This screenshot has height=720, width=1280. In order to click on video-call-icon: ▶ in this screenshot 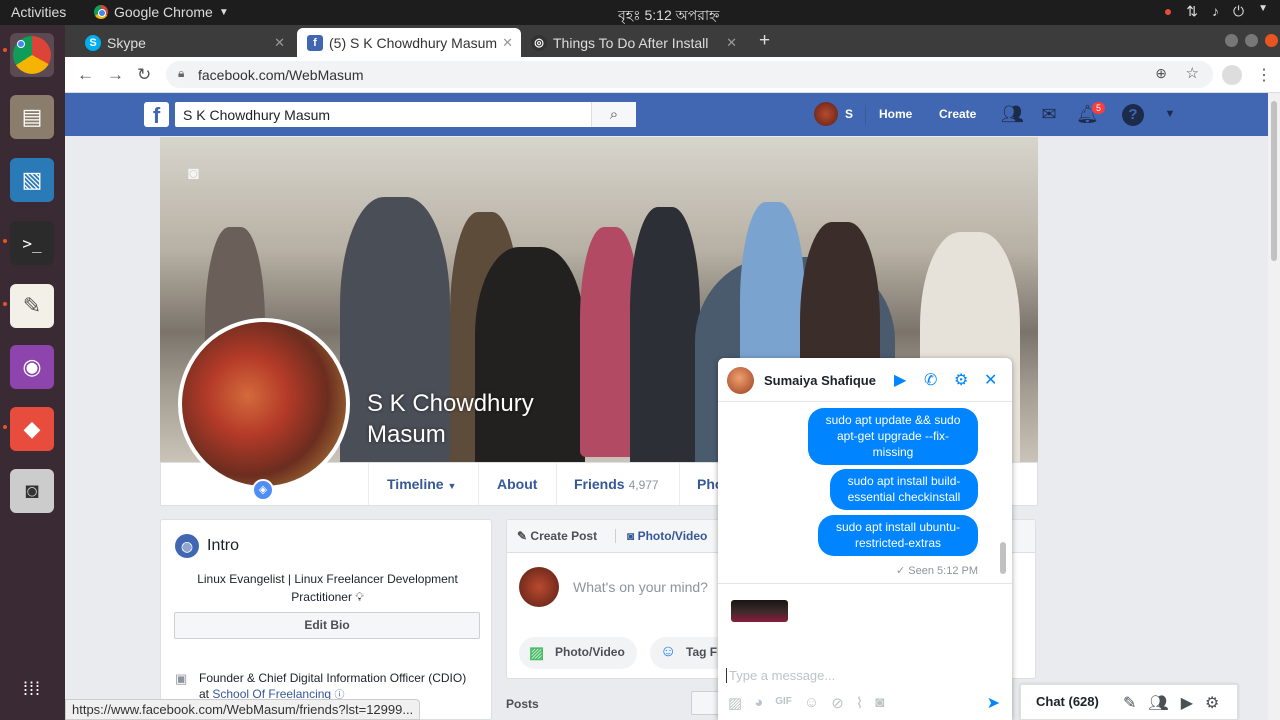, I will do `click(900, 380)`.